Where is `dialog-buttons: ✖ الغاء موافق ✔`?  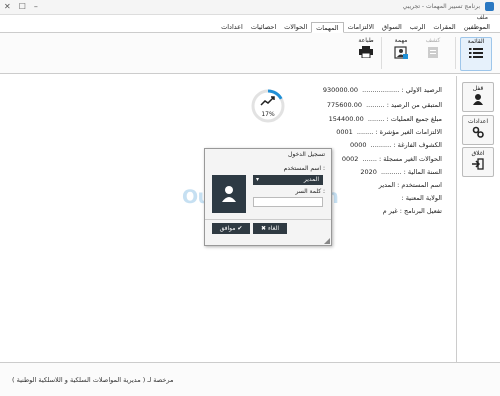
dialog-buttons: ✖ الغاء موافق ✔ is located at coordinates (268, 228).